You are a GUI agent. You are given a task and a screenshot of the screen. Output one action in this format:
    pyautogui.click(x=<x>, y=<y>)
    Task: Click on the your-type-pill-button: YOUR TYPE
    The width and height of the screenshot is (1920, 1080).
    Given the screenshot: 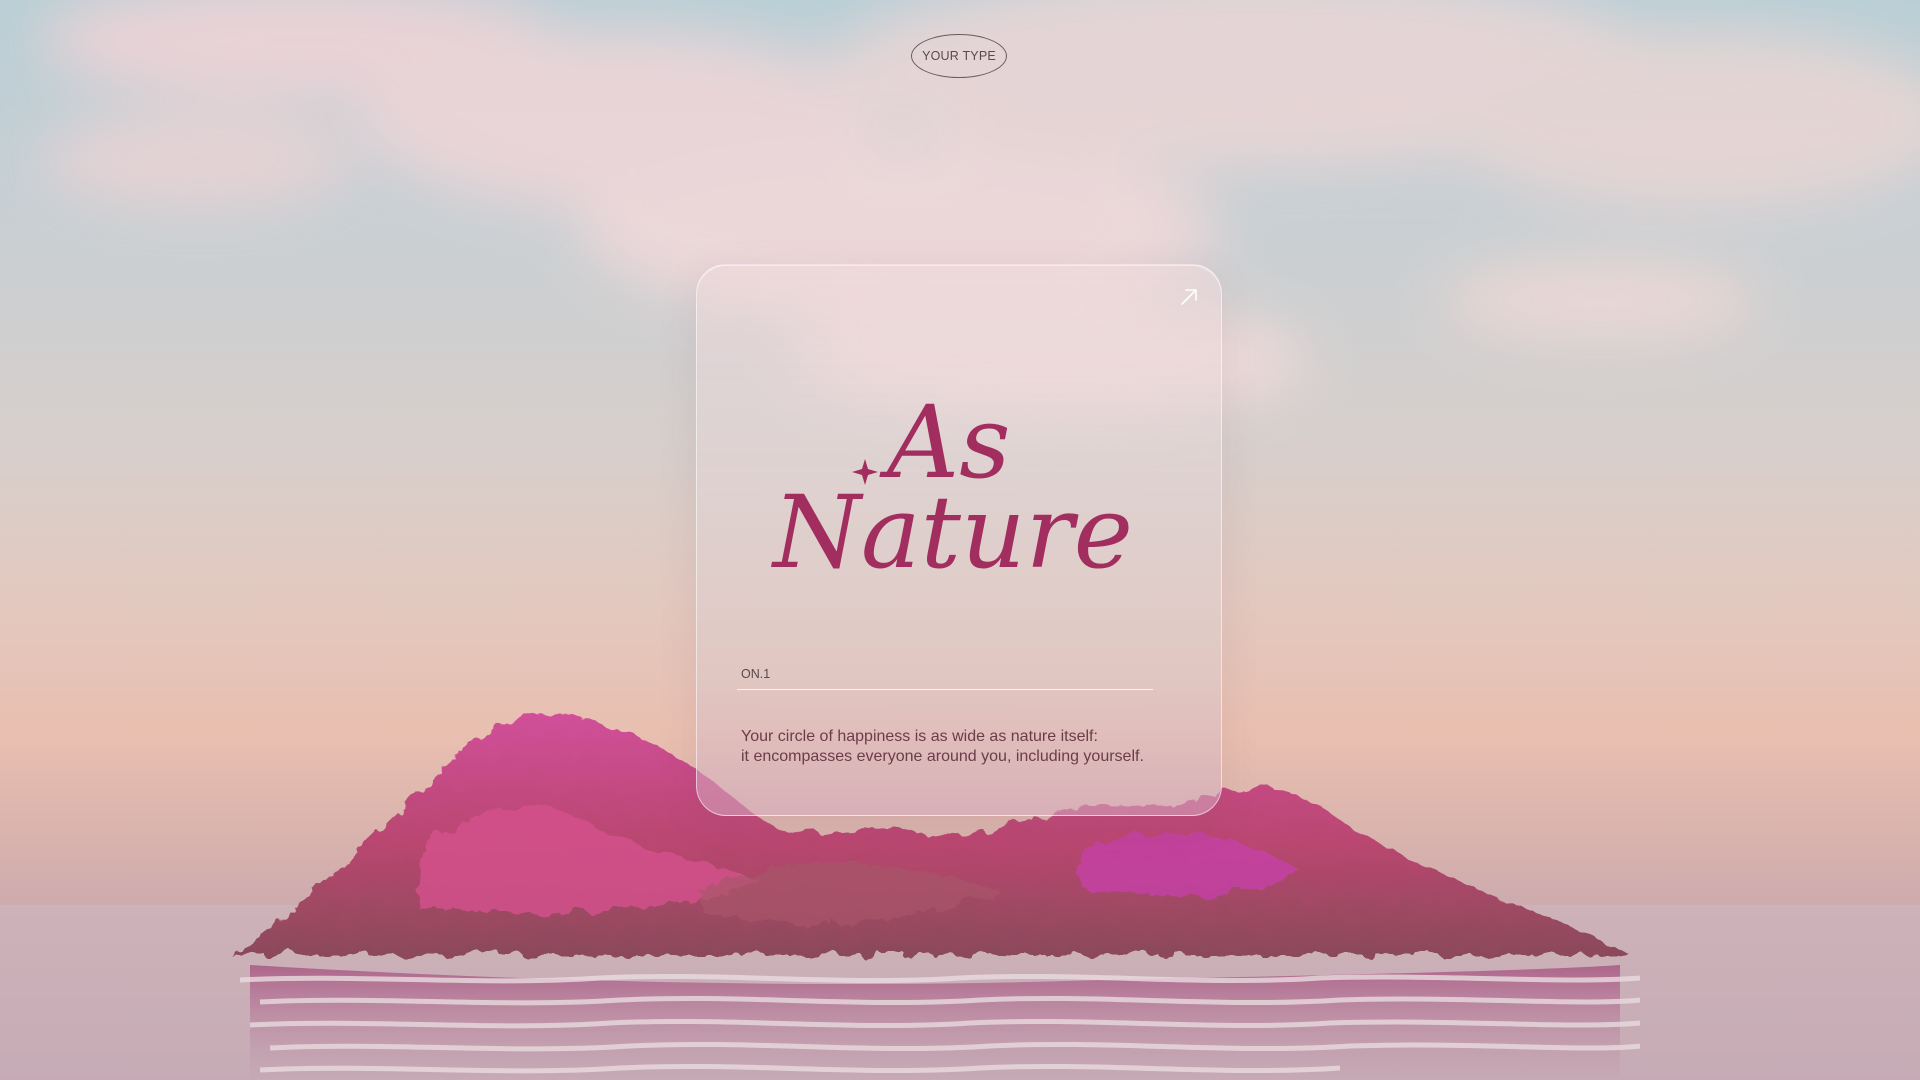 What is the action you would take?
    pyautogui.click(x=959, y=56)
    